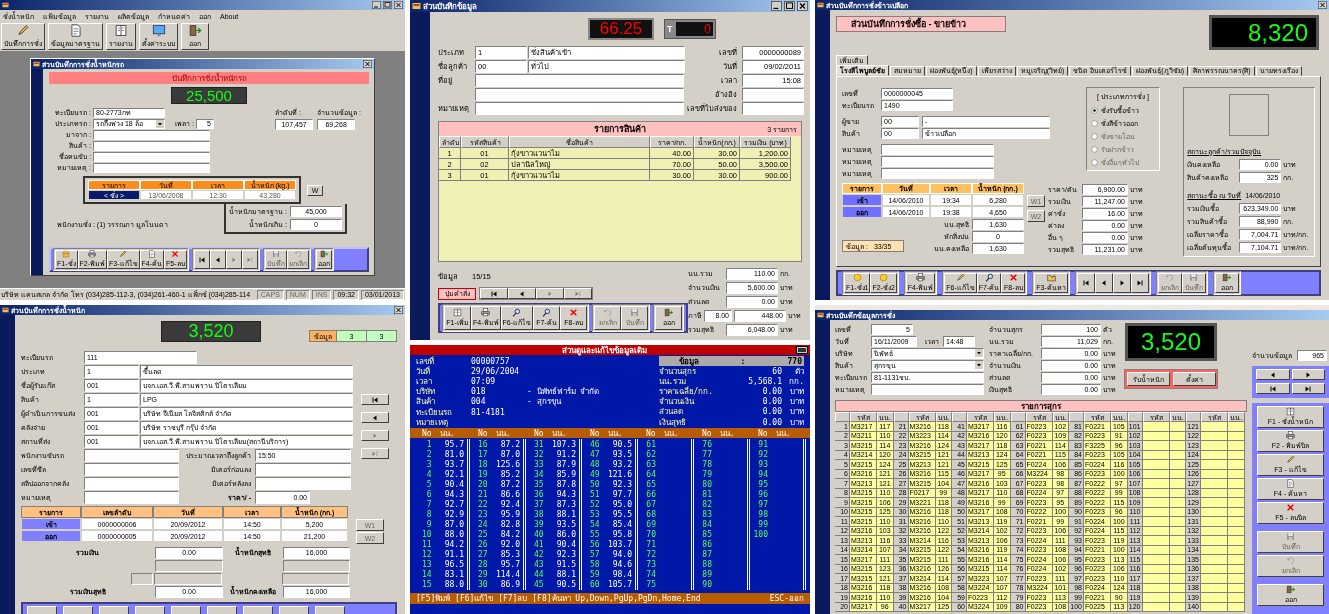 Image resolution: width=1329 pixels, height=614 pixels. Describe the element at coordinates (621, 504) in the screenshot. I see `weight-value: 95.0` at that location.